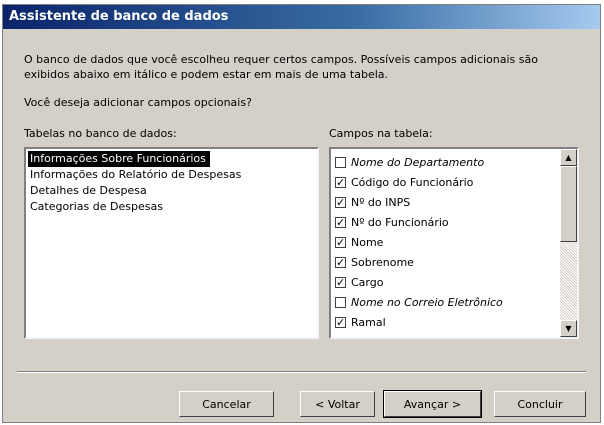 This screenshot has width=604, height=425. I want to click on scroll-up-button: ▲, so click(568, 157).